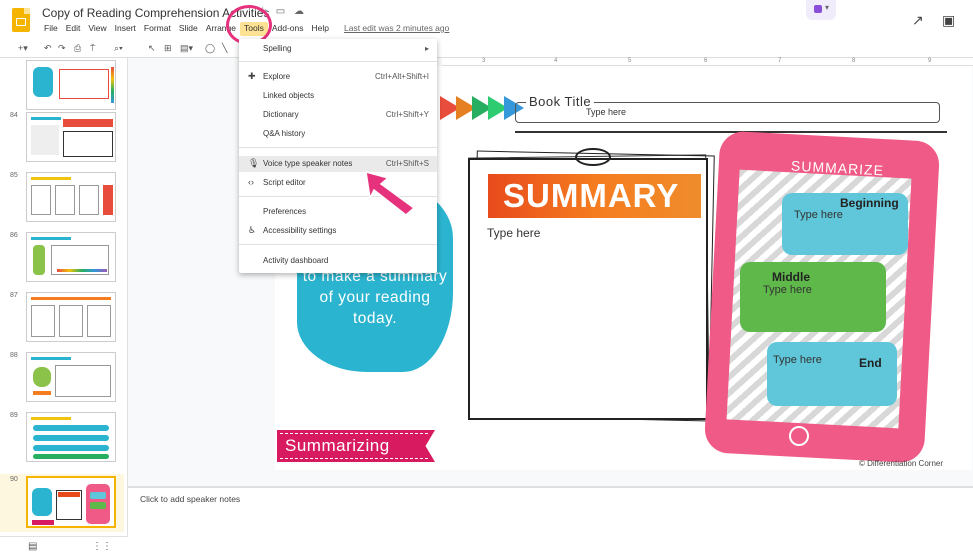 Image resolution: width=973 pixels, height=557 pixels. What do you see at coordinates (277, 48) in the screenshot?
I see `menu-item-label: Spelling` at bounding box center [277, 48].